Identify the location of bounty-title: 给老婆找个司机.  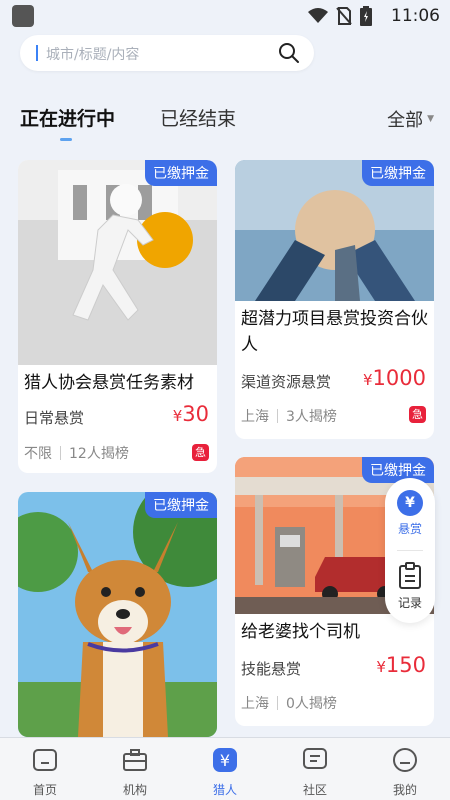
(300, 632).